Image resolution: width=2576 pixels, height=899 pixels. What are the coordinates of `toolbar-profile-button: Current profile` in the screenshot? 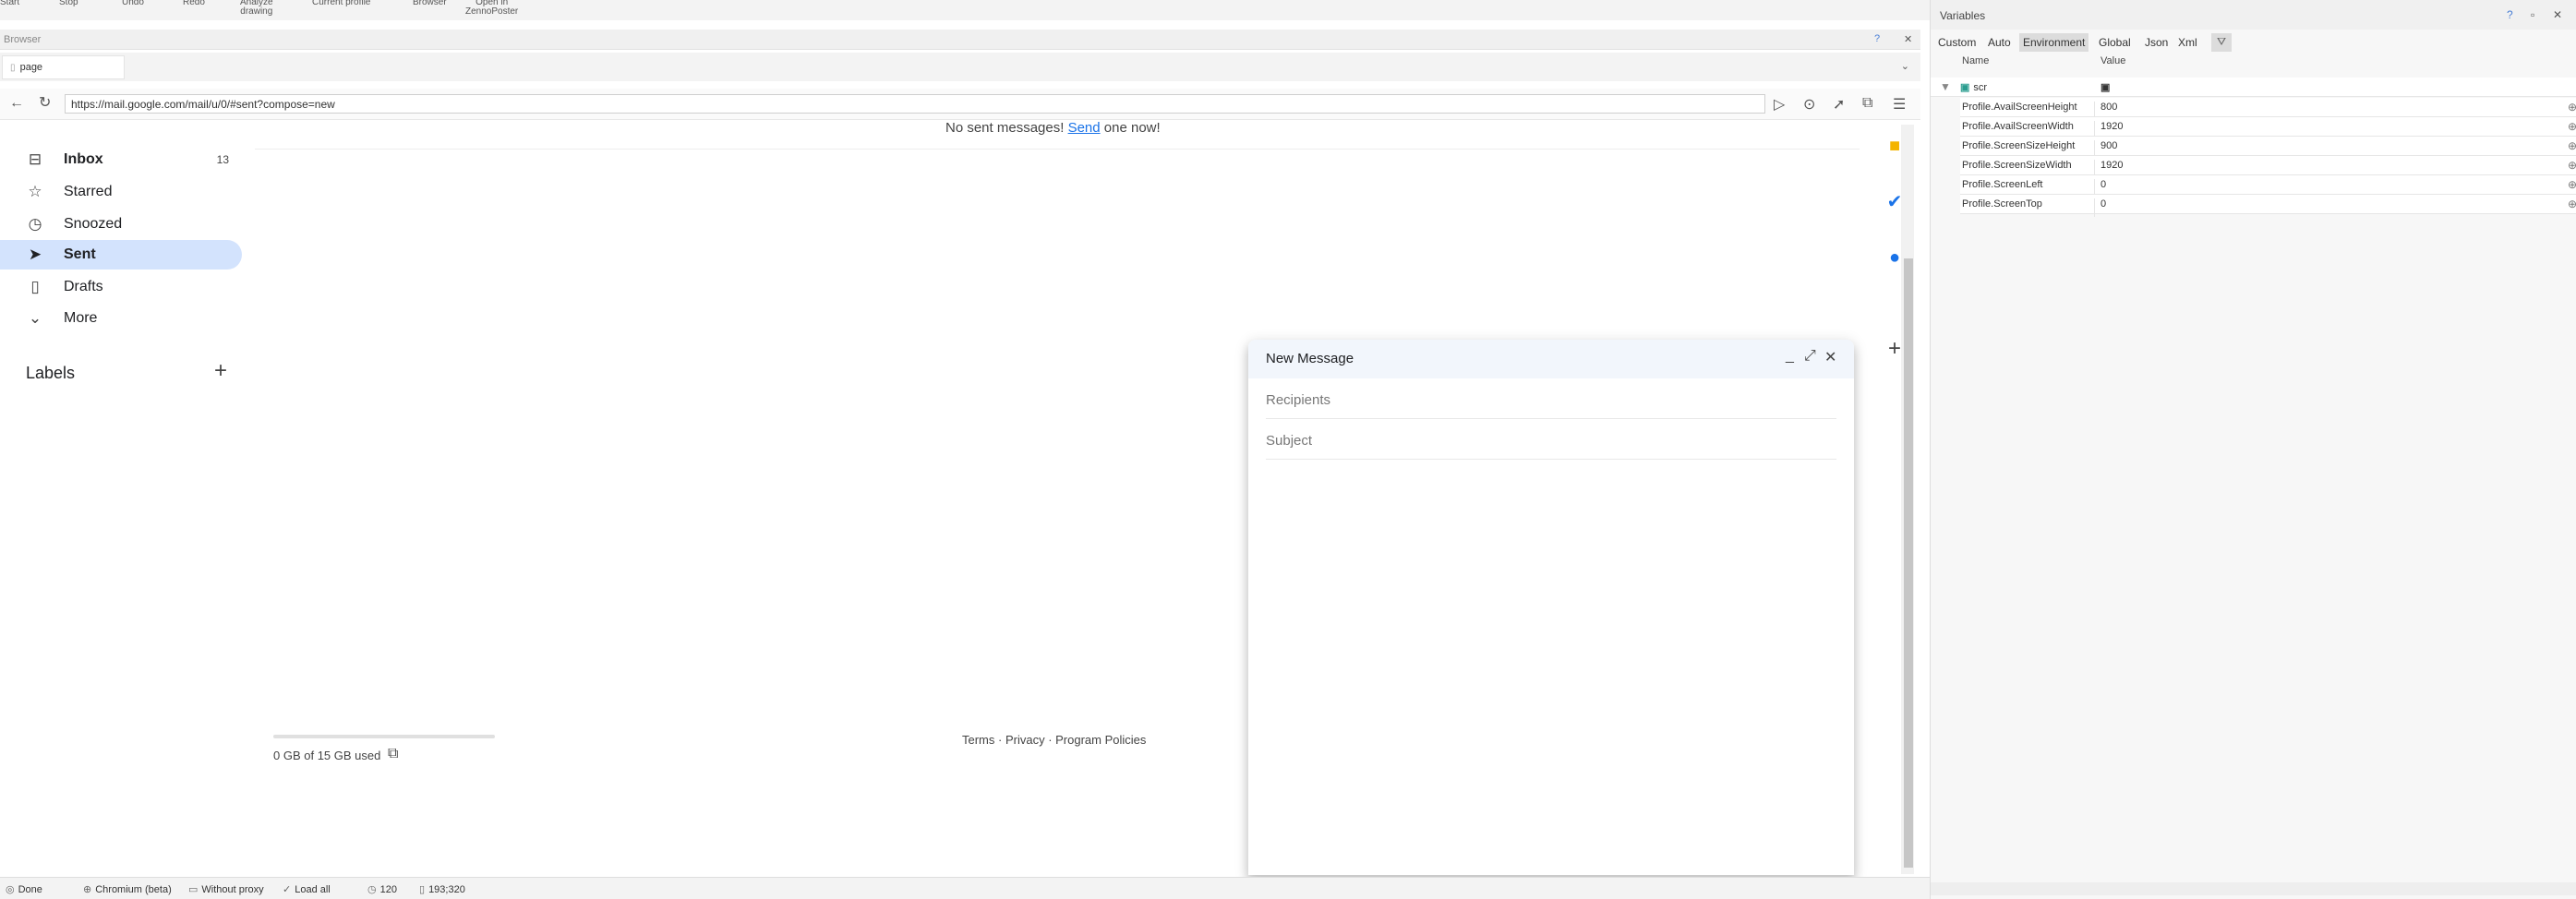 It's located at (341, 4).